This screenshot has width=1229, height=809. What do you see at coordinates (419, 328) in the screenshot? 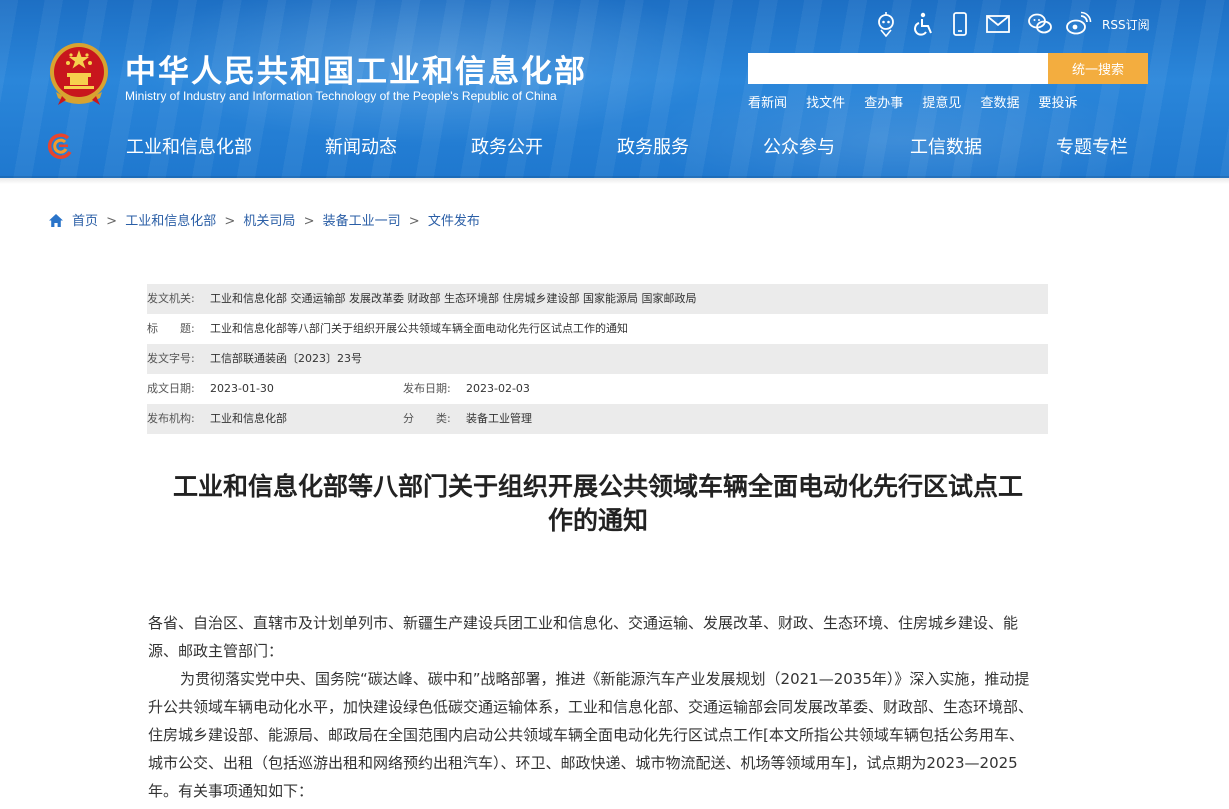
I see `meta-title-value: 工业和信息化部等八部门关于组织开展公共领域车辆全面电动化先行区试点工作的通知` at bounding box center [419, 328].